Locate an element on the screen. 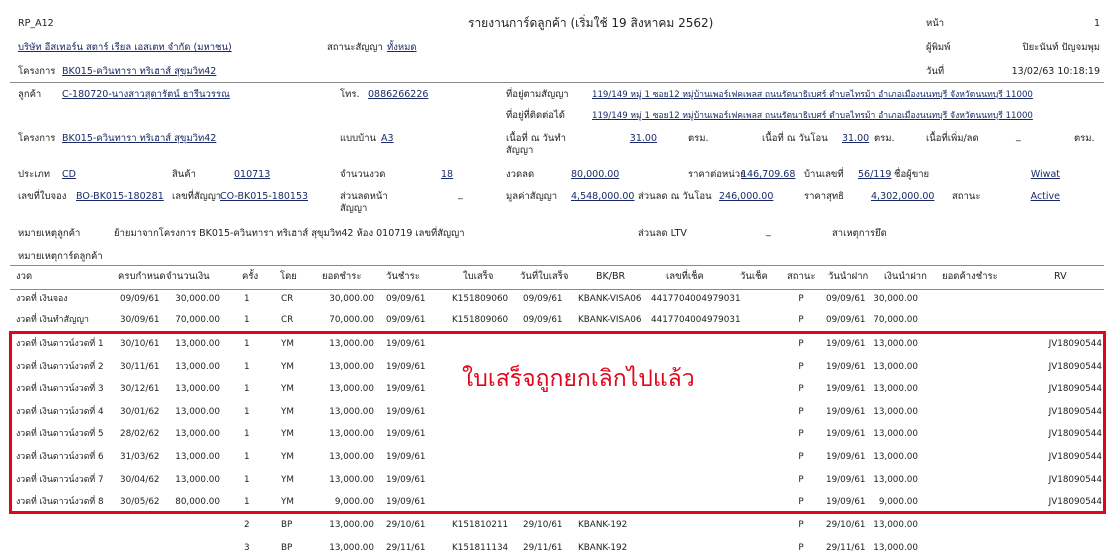 Image resolution: width=1114 pixels, height=560 pixels. house-type-value: A3 is located at coordinates (387, 138).